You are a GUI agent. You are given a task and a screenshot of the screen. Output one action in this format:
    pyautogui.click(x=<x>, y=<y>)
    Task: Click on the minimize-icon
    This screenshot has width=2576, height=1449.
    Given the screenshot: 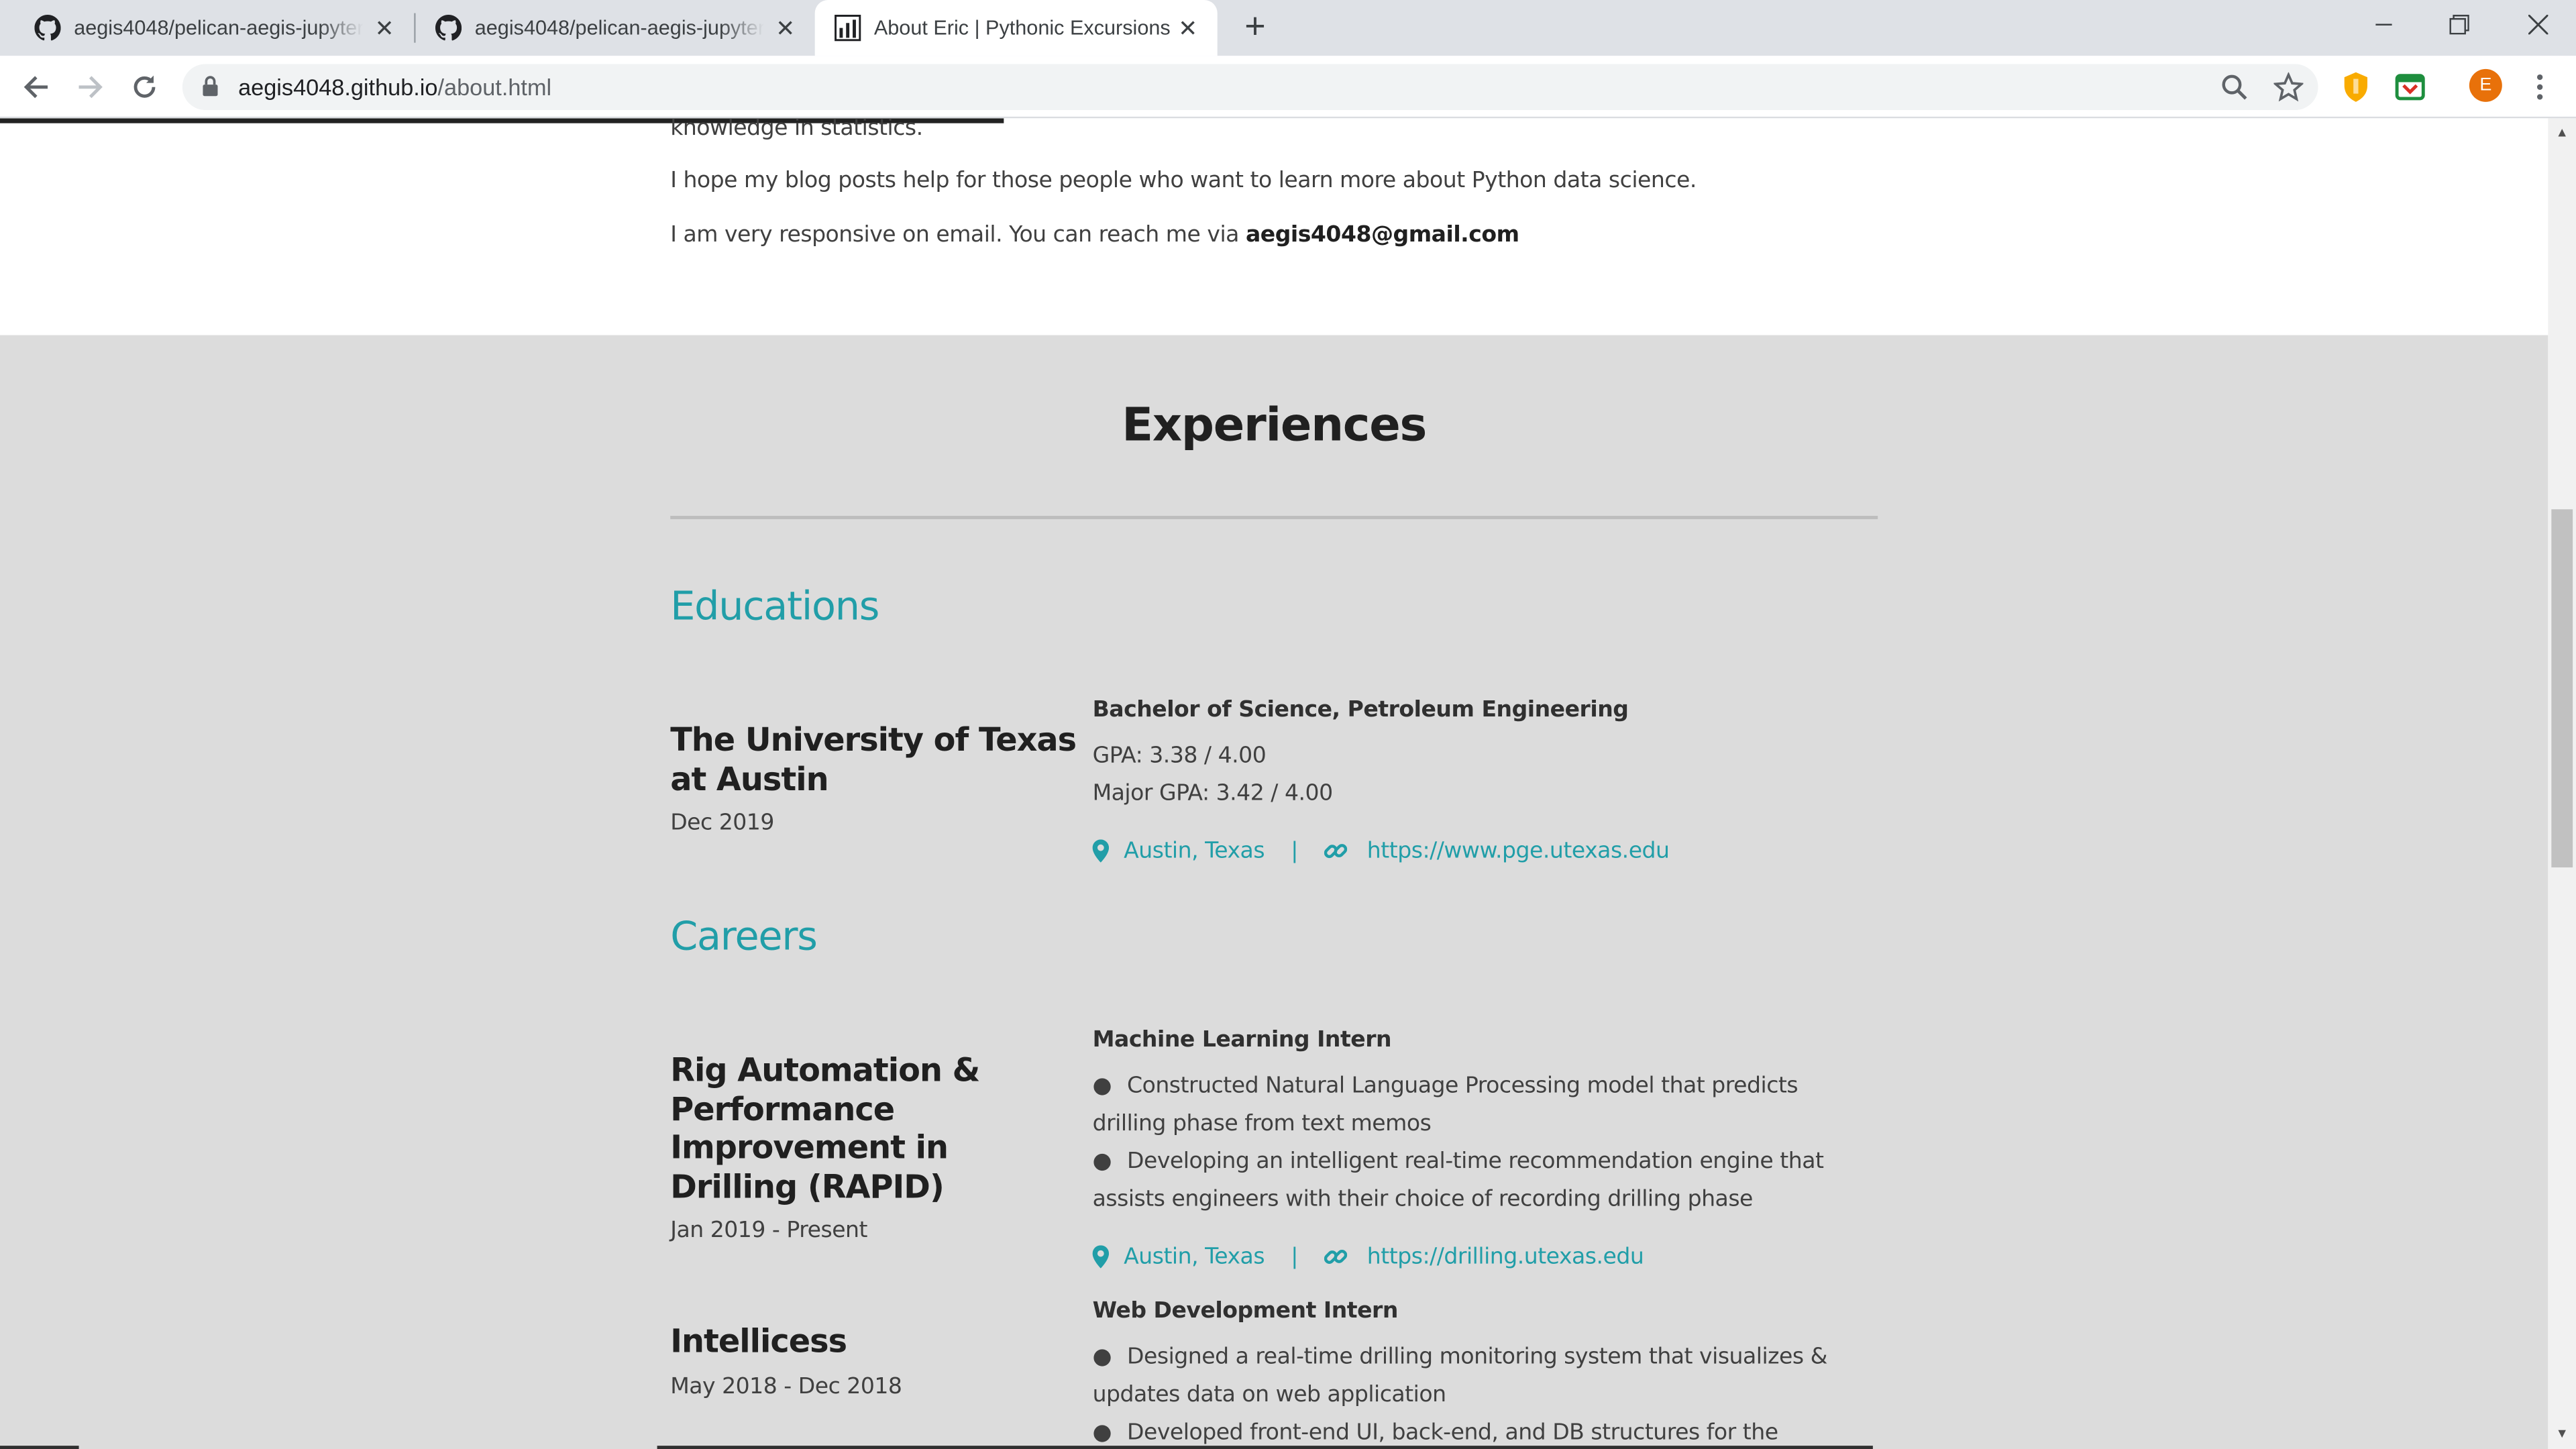 What is the action you would take?
    pyautogui.click(x=2384, y=24)
    